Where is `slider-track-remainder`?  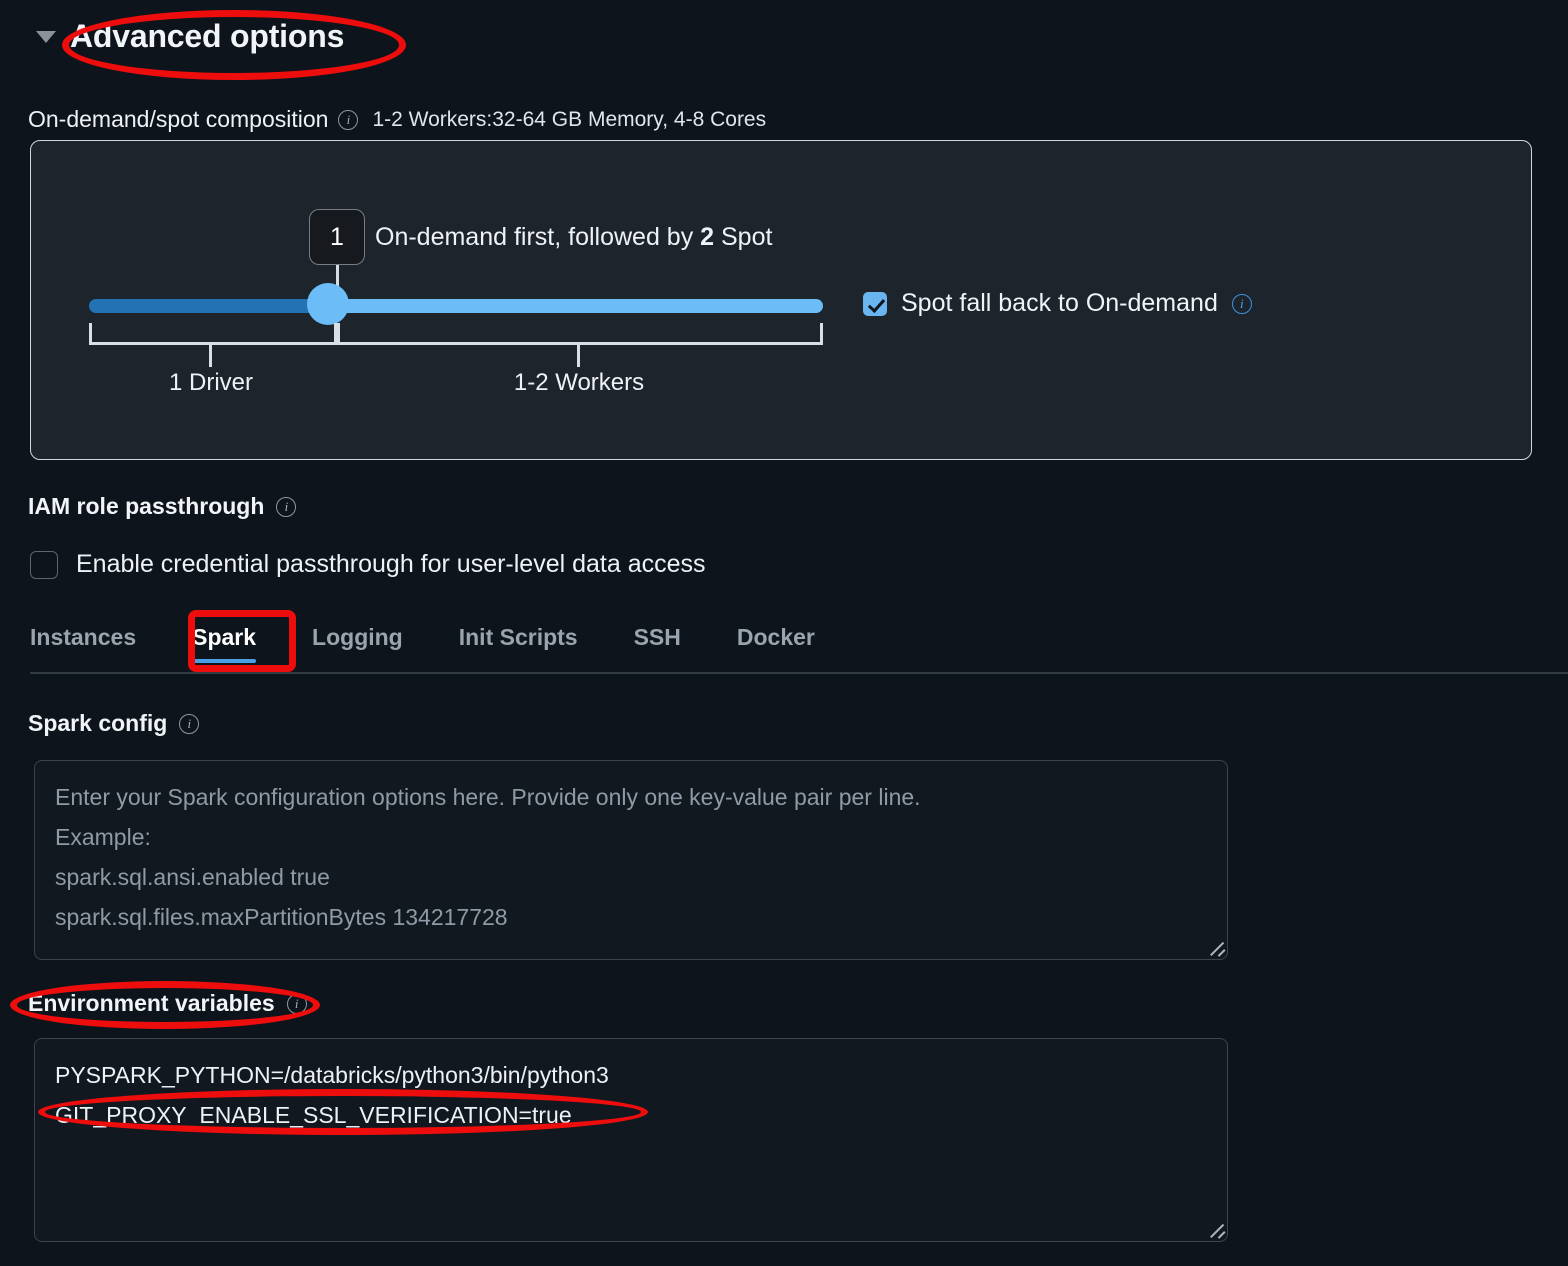
slider-track-remainder is located at coordinates (581, 306).